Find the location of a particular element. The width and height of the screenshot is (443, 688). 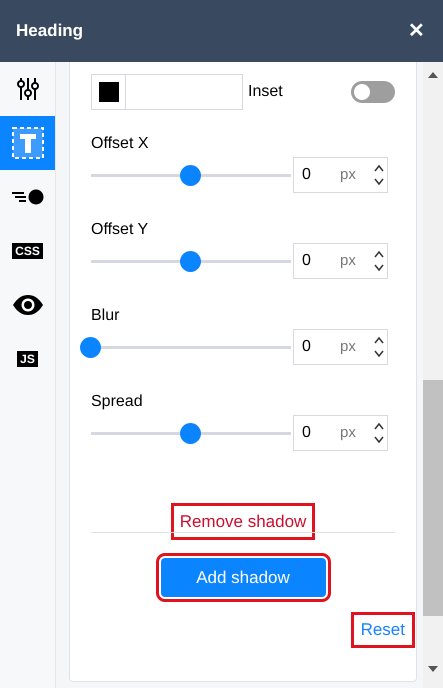

text-box-icon is located at coordinates (27, 143).